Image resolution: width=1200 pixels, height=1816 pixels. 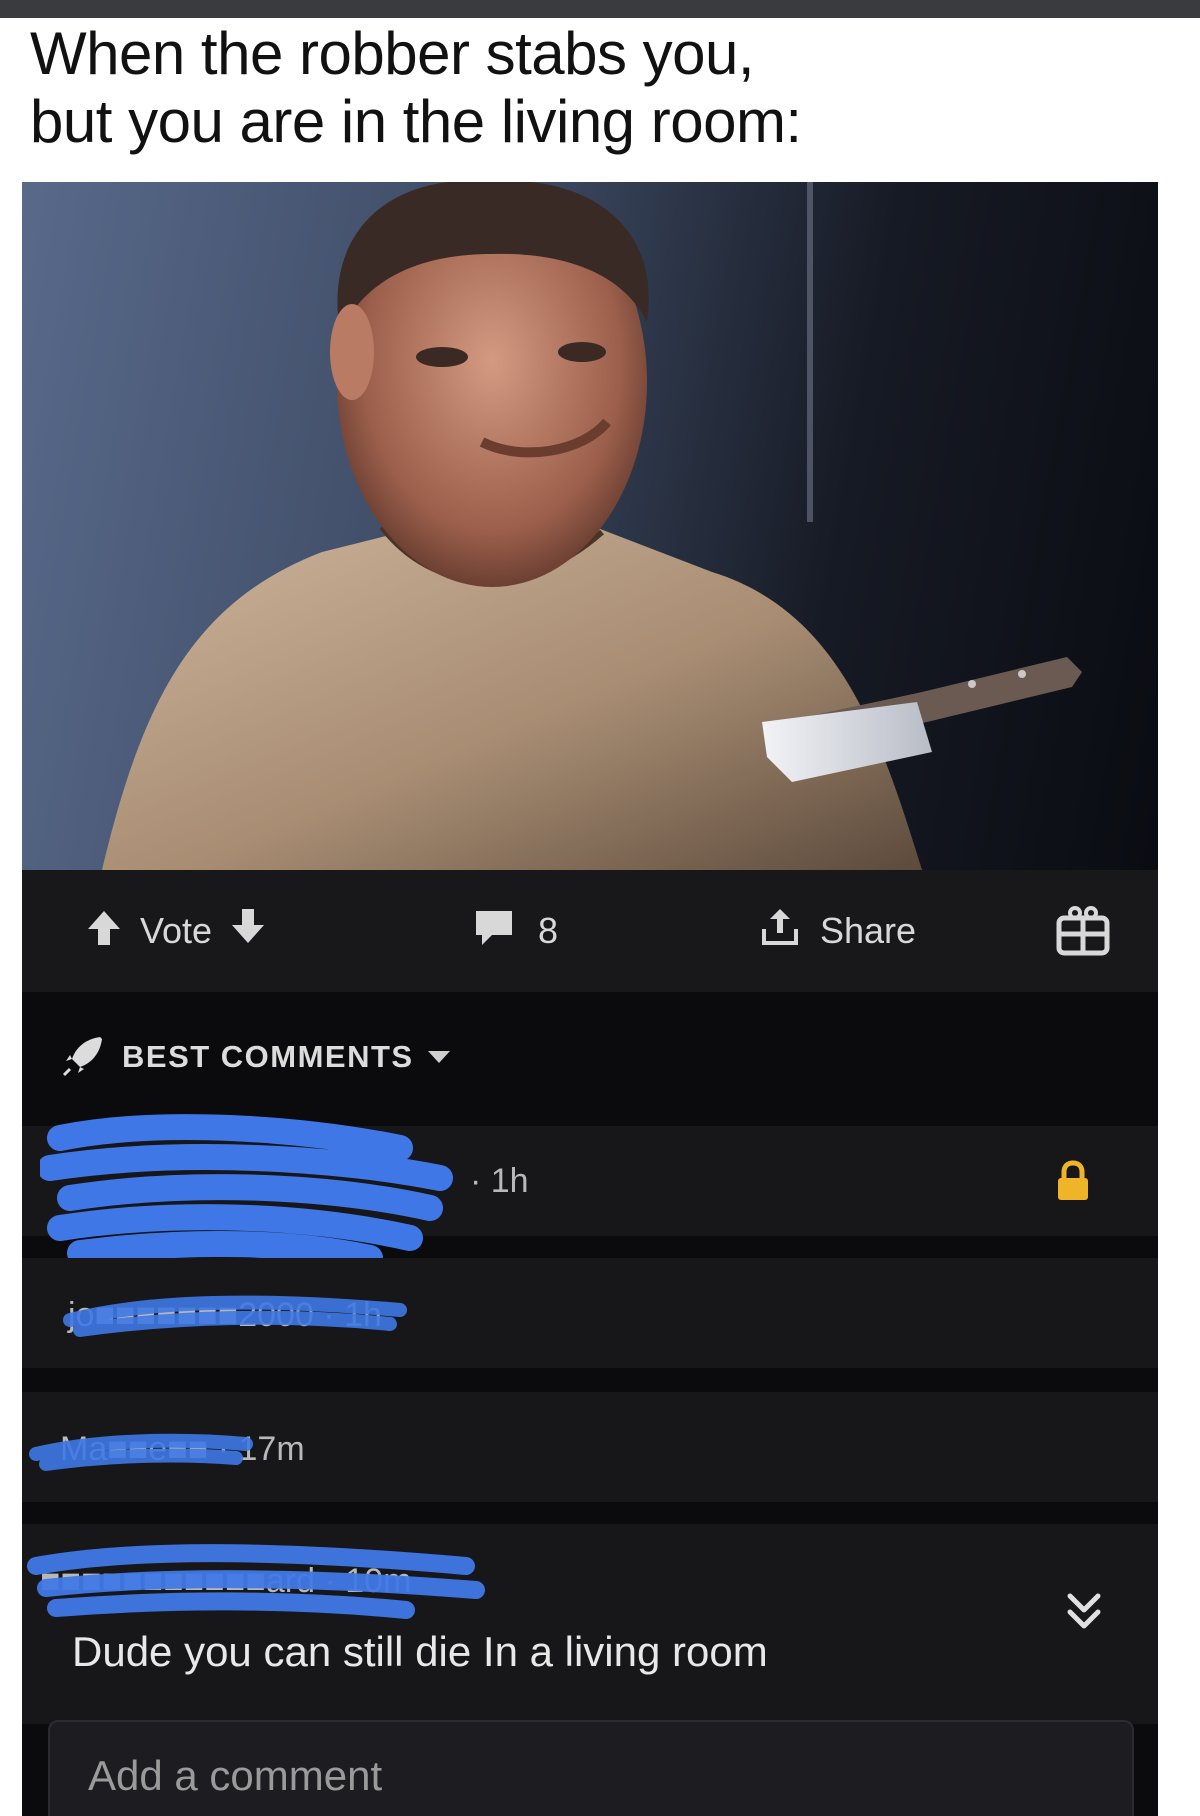 I want to click on arrow-up-icon, so click(x=104, y=931).